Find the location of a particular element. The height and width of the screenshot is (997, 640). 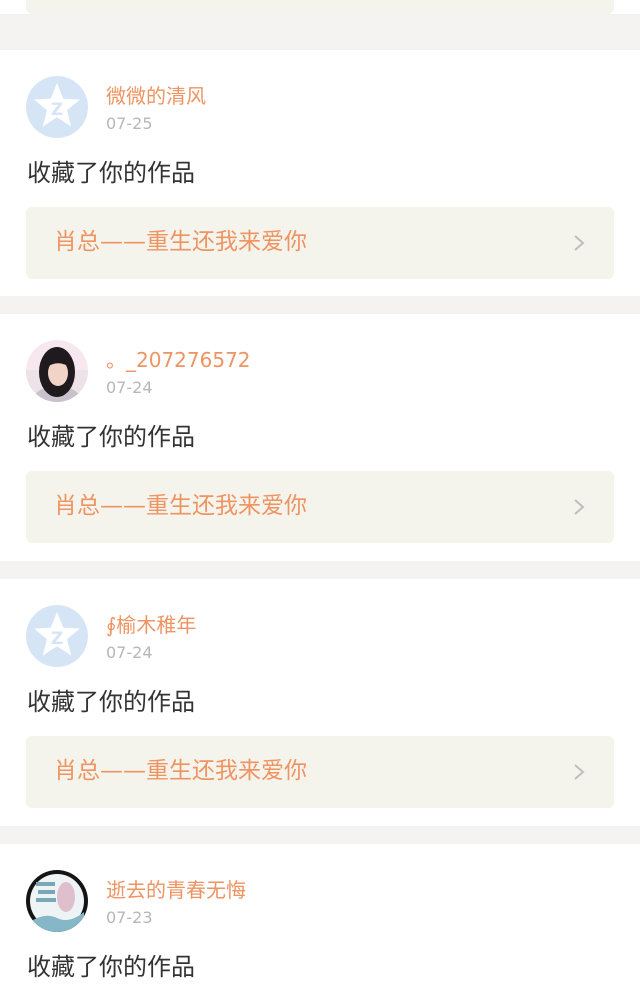

user-artwork is located at coordinates (57, 901).